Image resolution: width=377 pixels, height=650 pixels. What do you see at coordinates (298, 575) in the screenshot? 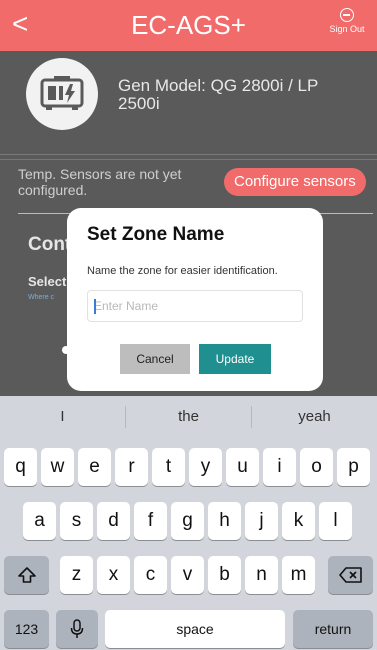
I see `key-m: m` at bounding box center [298, 575].